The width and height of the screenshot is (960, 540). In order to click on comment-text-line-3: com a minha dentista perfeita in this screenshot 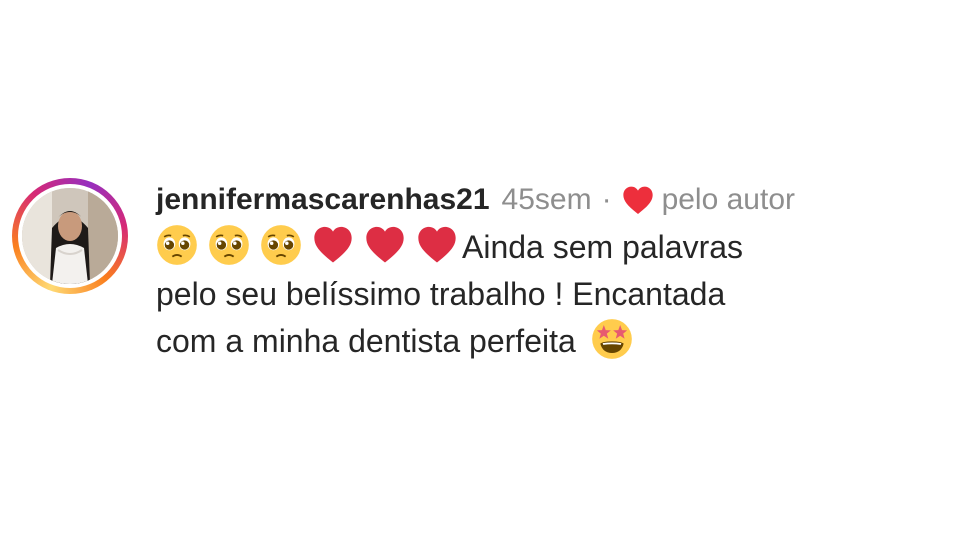, I will do `click(366, 341)`.